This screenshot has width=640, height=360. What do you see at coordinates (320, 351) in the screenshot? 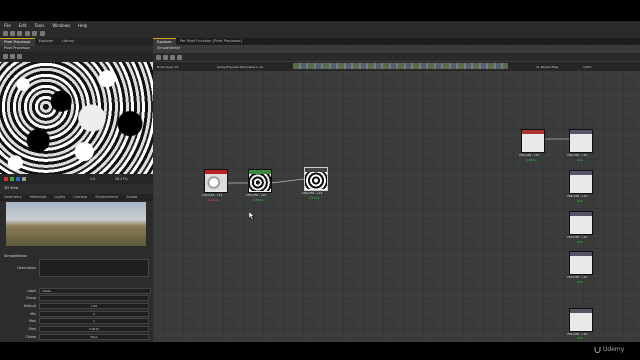
I see `bottom-letterbox: Udemy` at bounding box center [320, 351].